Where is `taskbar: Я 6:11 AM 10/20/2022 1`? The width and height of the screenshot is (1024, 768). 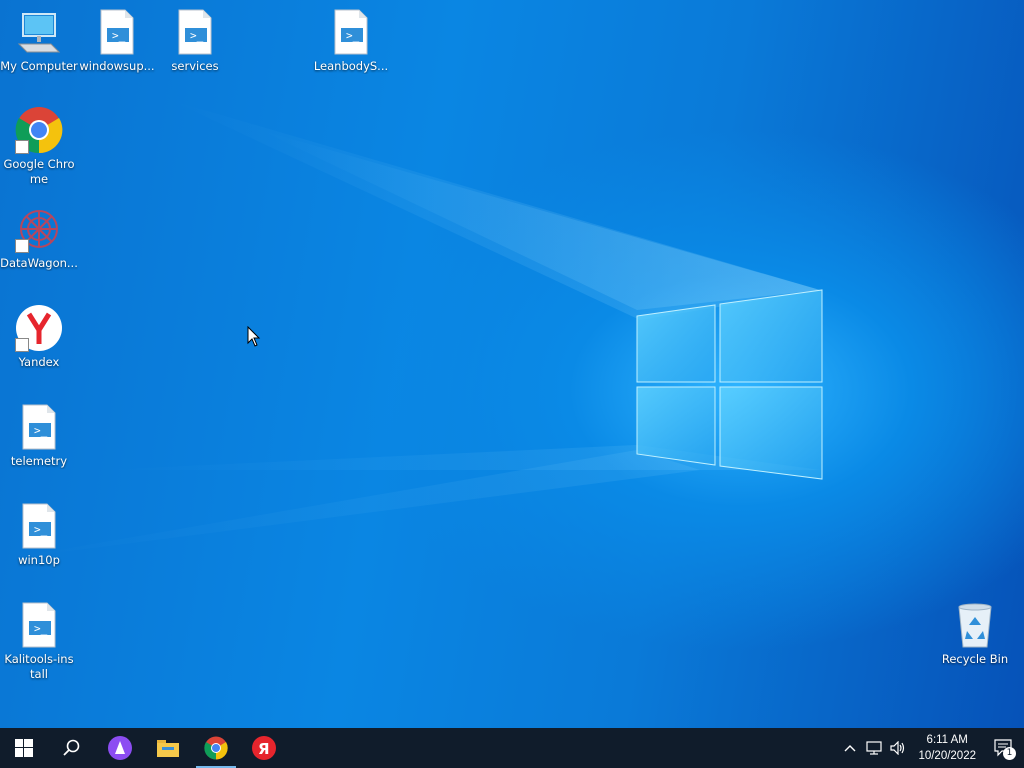 taskbar: Я 6:11 AM 10/20/2022 1 is located at coordinates (512, 748).